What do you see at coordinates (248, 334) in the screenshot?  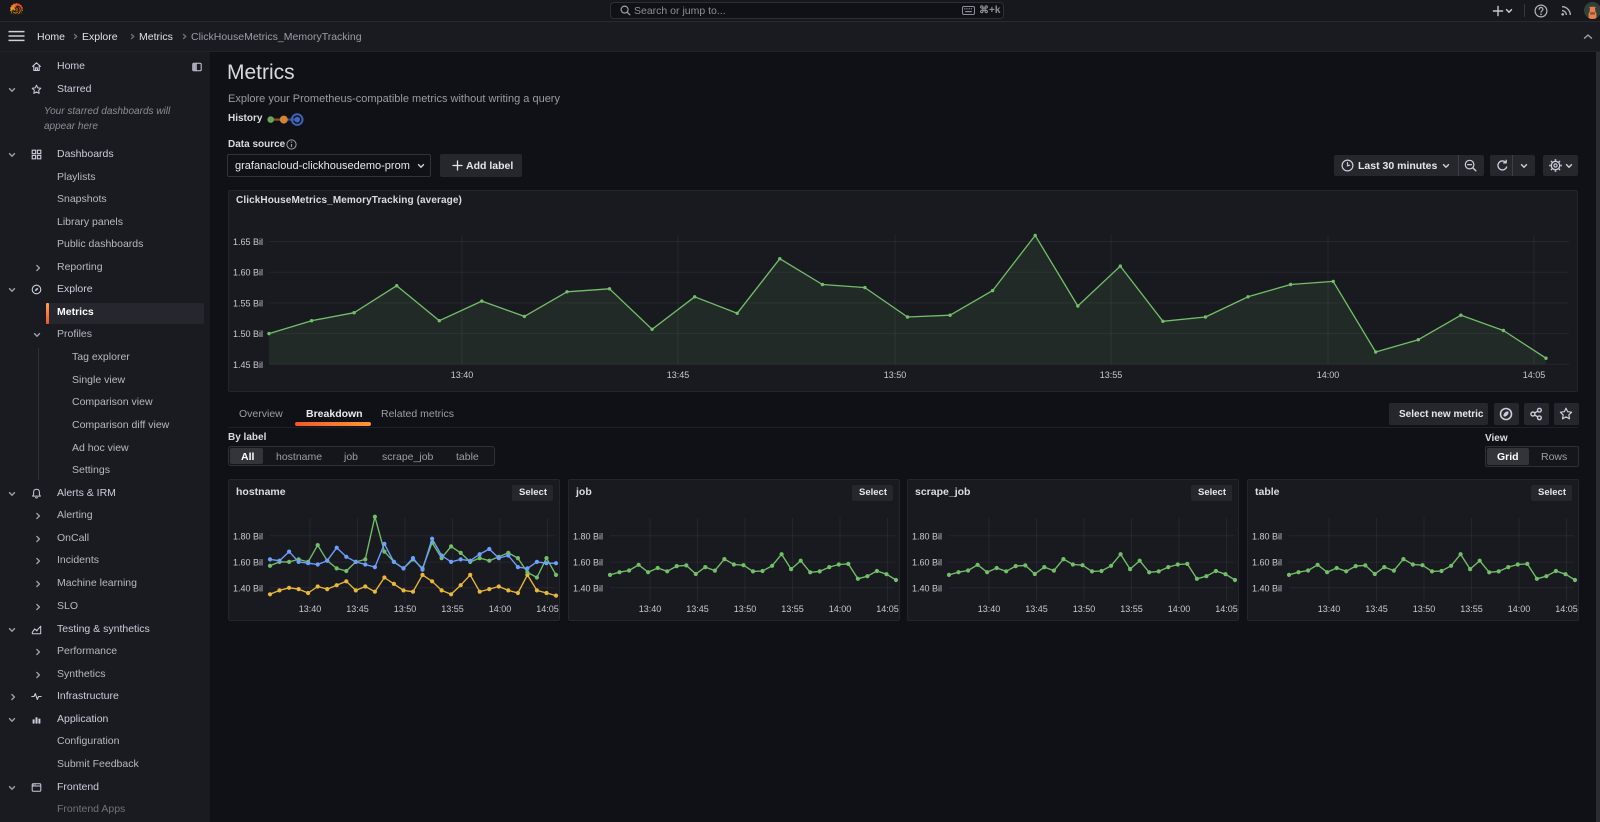 I see `svg-text: 1.50 Bil` at bounding box center [248, 334].